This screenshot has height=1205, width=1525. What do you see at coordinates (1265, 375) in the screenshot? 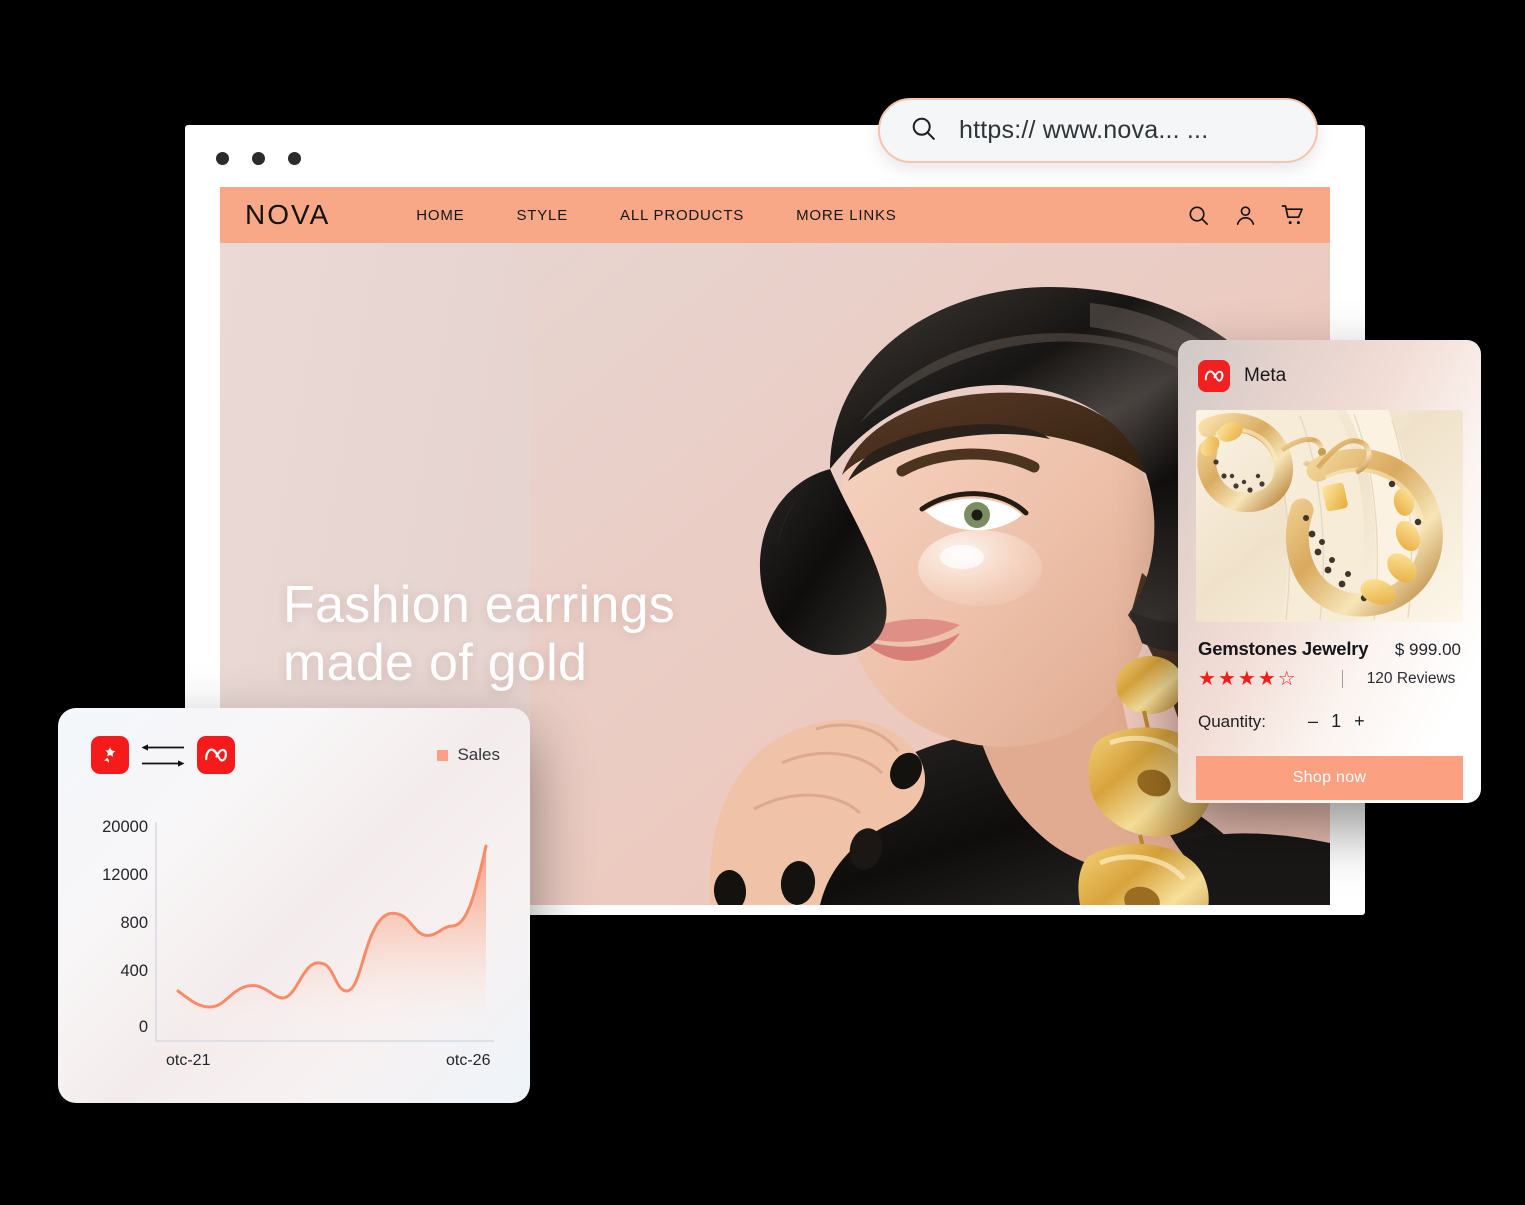
I see `meta-source-label: Meta` at bounding box center [1265, 375].